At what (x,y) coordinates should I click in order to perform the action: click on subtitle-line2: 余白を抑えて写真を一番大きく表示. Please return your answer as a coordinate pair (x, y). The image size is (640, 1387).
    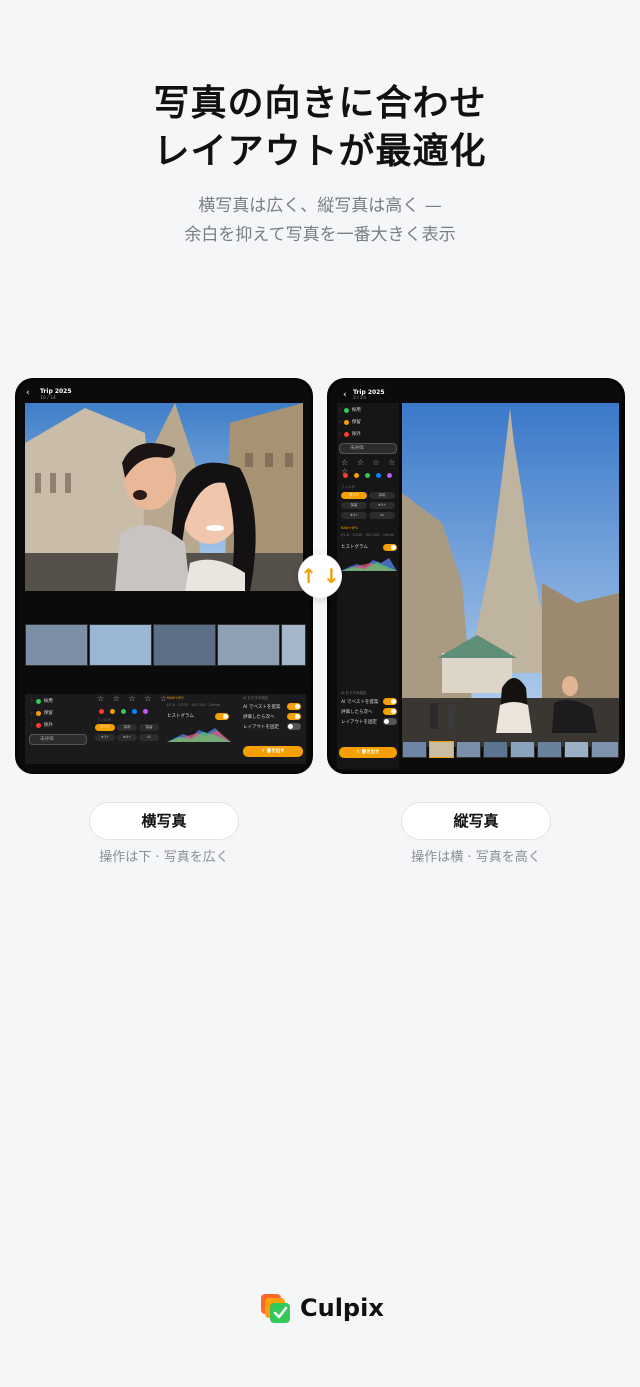
    Looking at the image, I should click on (320, 235).